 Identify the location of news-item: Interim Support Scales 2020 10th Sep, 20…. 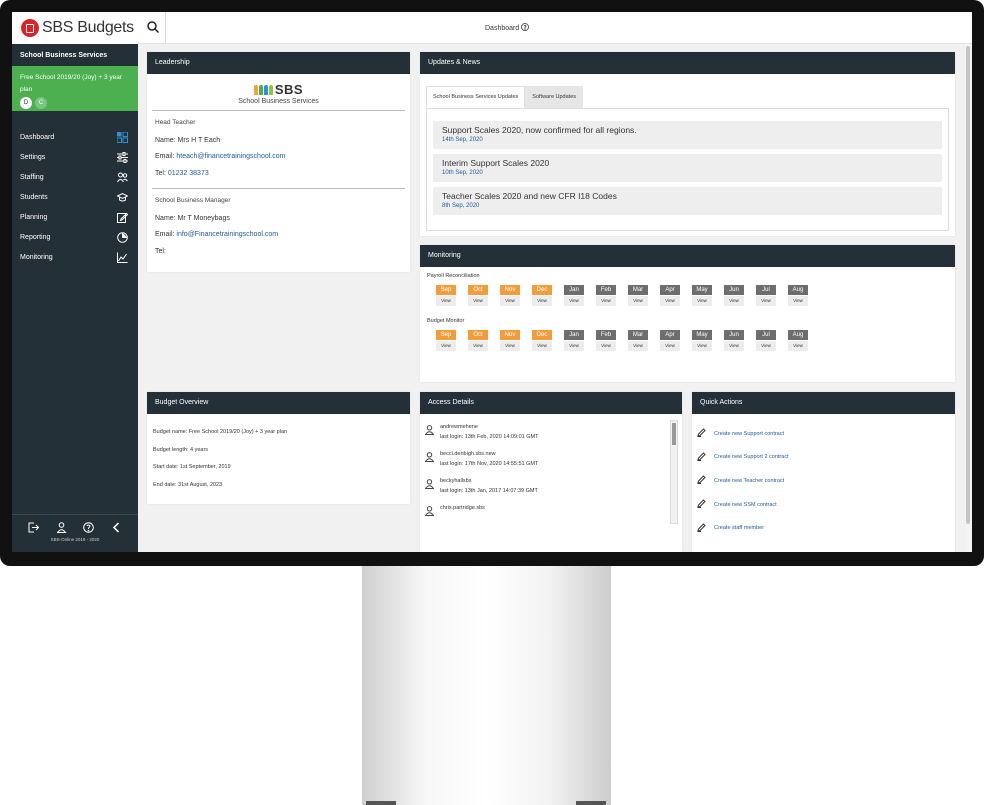
(687, 168).